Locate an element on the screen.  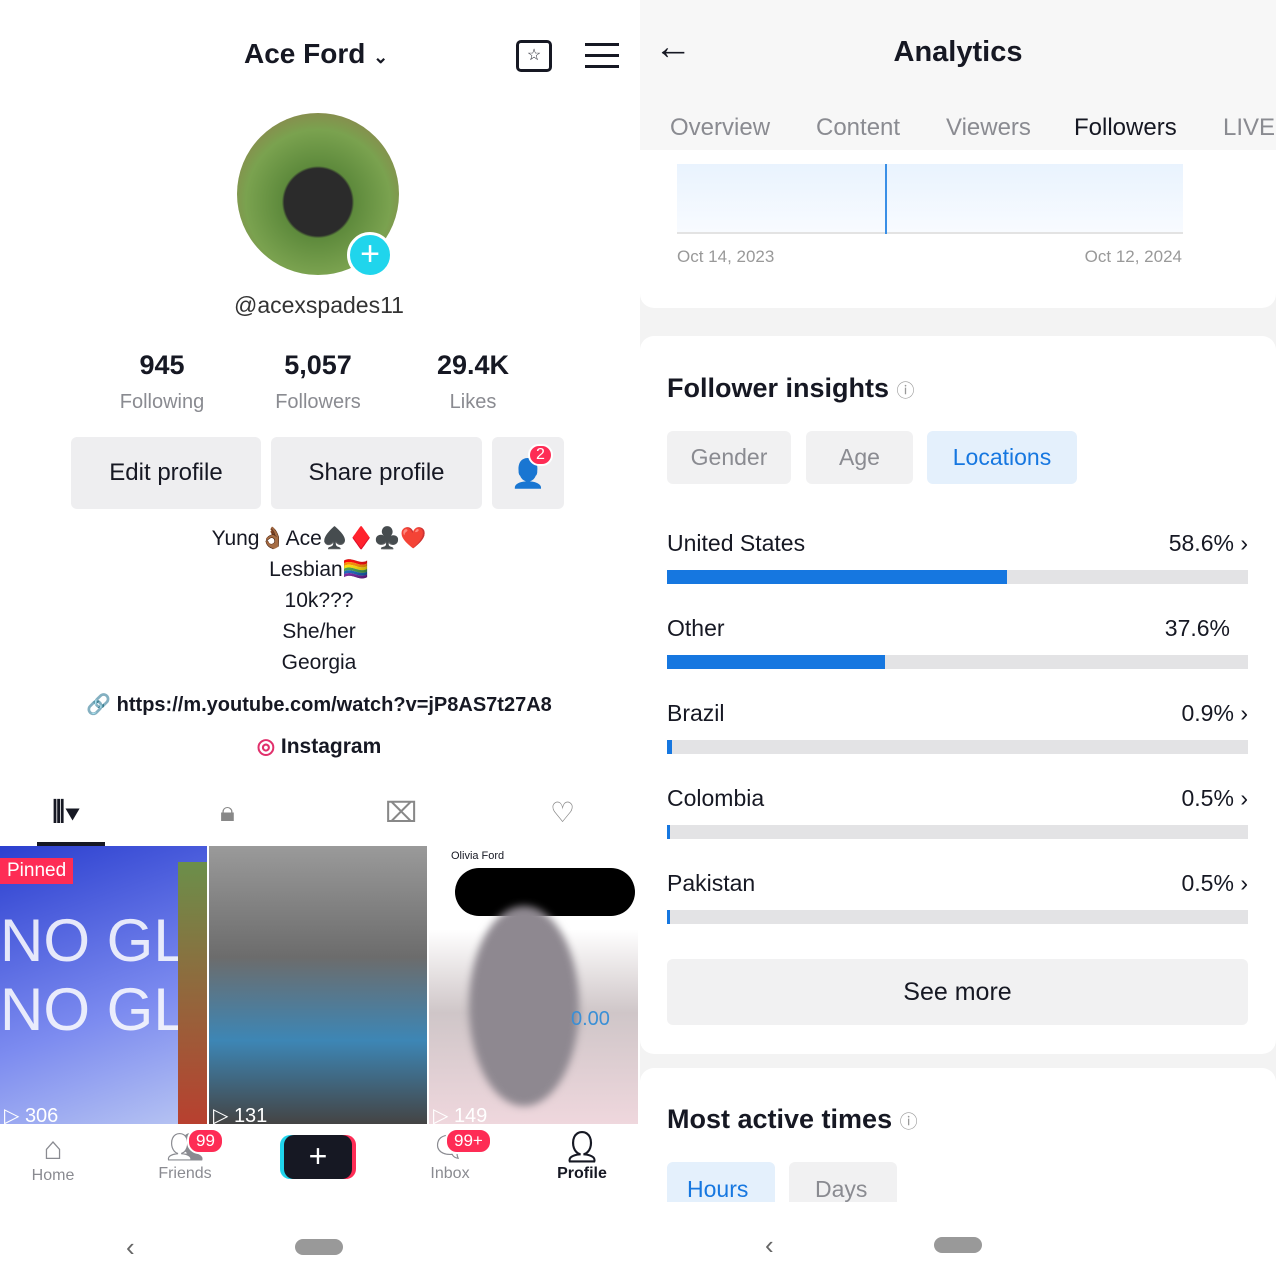
video-thumbnail: Pinned NO GL NO GL ▷ 306 is located at coordinates (103, 985).